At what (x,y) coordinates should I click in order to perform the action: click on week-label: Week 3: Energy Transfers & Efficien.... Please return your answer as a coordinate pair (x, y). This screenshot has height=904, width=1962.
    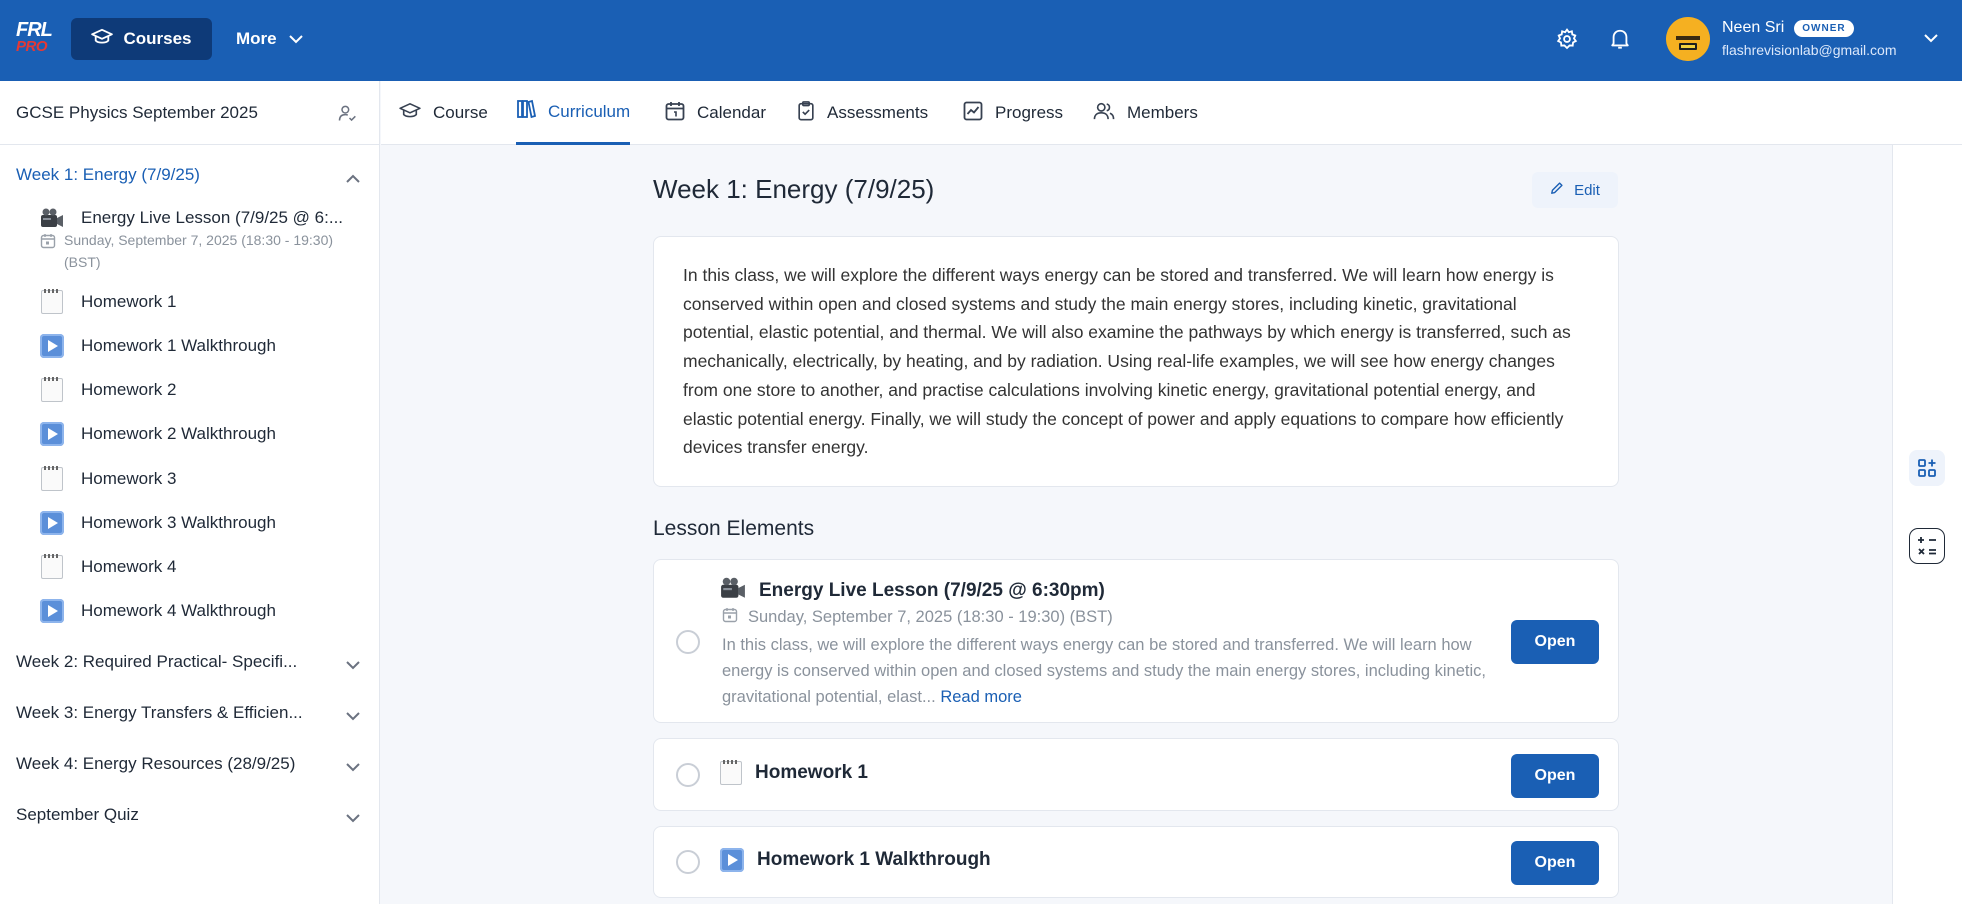
    Looking at the image, I should click on (159, 712).